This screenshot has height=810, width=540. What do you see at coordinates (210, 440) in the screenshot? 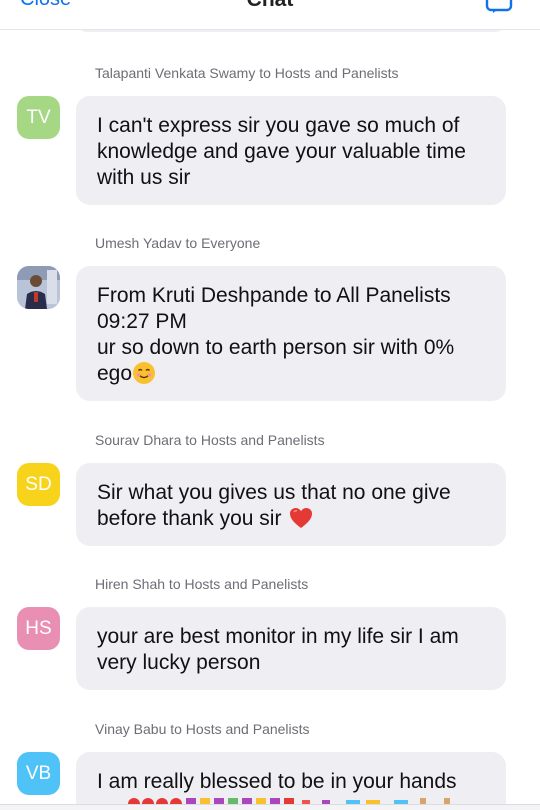
I see `sender-label: Sourav Dhara to Hosts and Panelists` at bounding box center [210, 440].